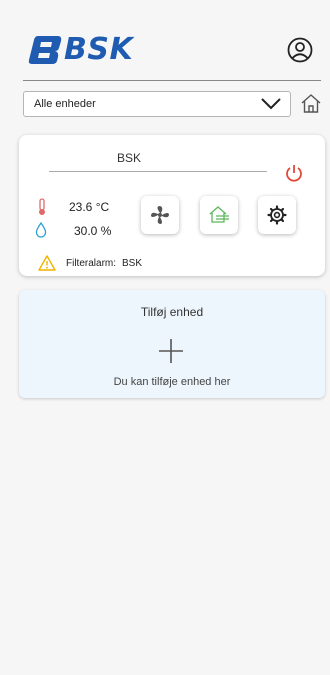  Describe the element at coordinates (294, 173) in the screenshot. I see `power-icon` at that location.